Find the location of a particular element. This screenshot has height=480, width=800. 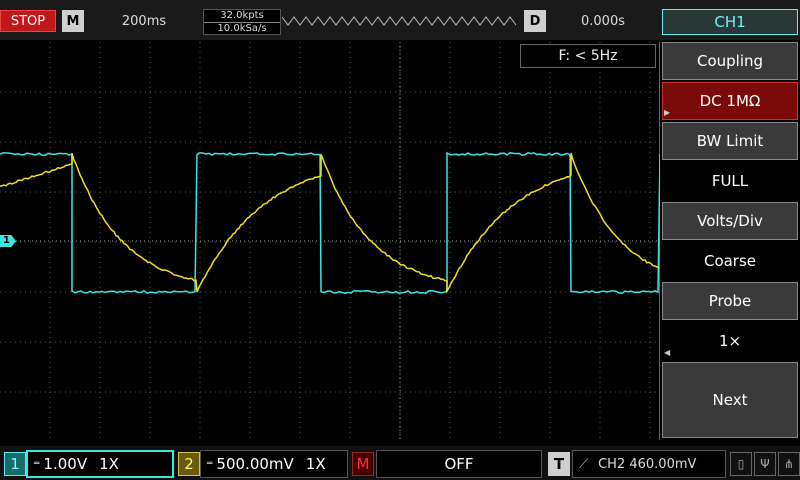

probe-value-button: 1× is located at coordinates (730, 341).